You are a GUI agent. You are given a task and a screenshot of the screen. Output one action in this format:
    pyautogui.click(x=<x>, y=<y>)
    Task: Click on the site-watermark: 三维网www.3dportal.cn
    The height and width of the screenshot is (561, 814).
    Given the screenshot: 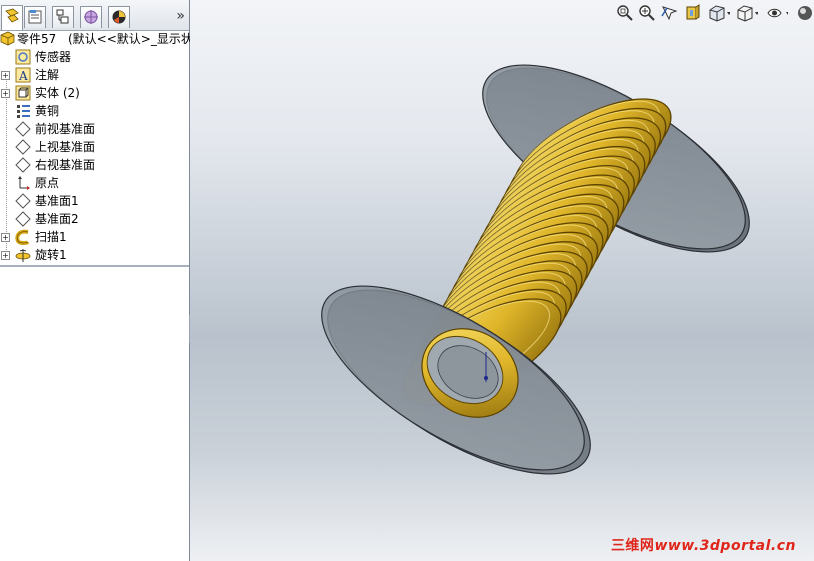 What is the action you would take?
    pyautogui.click(x=703, y=545)
    